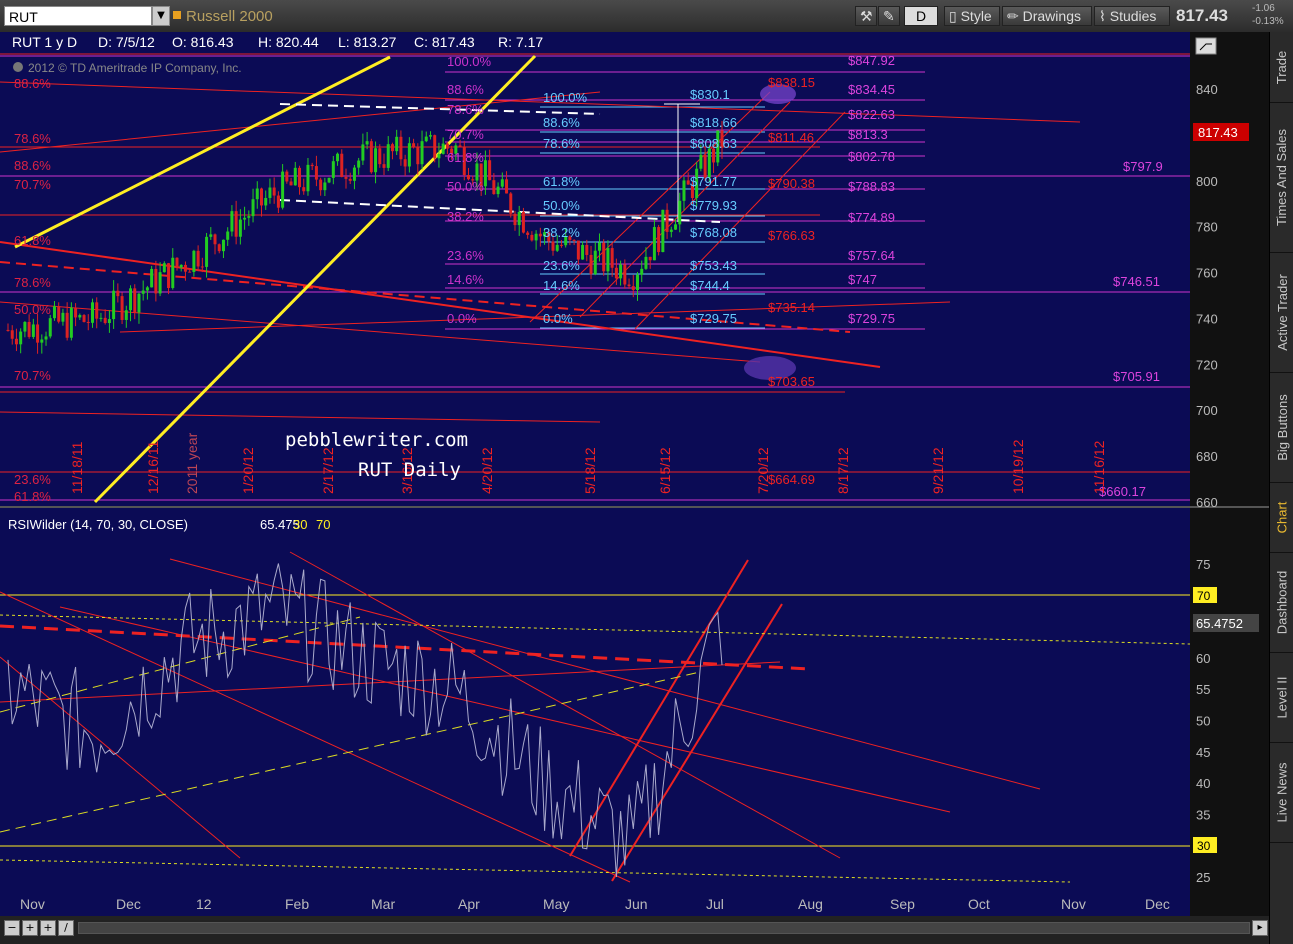 This screenshot has width=1293, height=944. What do you see at coordinates (561, 205) in the screenshot?
I see `fib-inner-label: 50.0%` at bounding box center [561, 205].